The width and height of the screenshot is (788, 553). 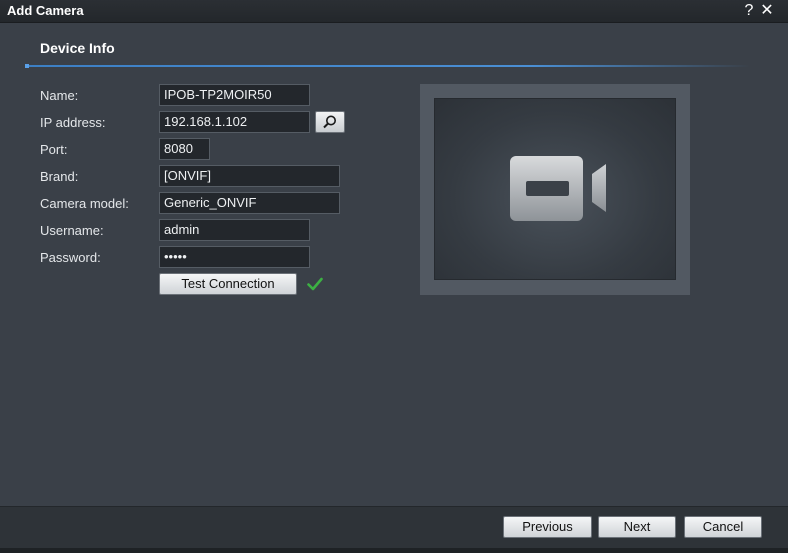 I want to click on port-field: 8080, so click(x=184, y=149).